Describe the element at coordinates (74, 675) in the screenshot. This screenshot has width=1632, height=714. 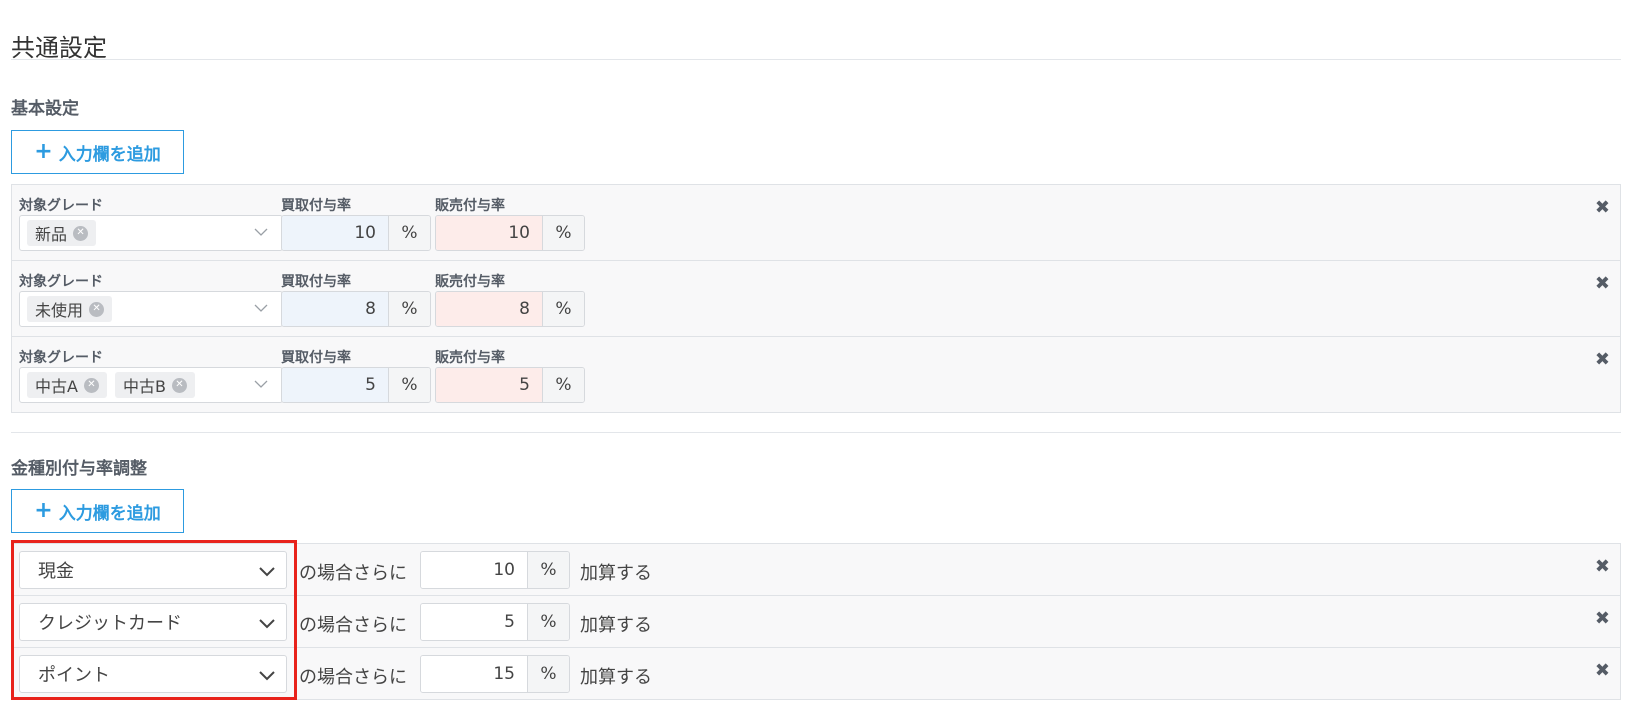
I see `payment-method-value: ポイント` at that location.